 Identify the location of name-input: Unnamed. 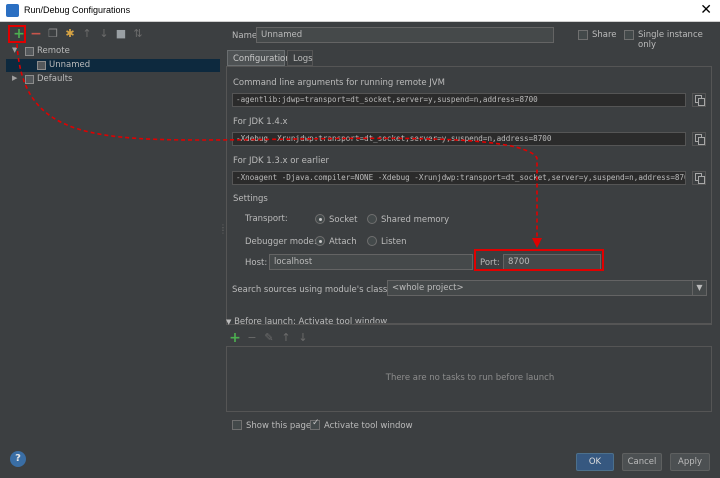
(405, 35).